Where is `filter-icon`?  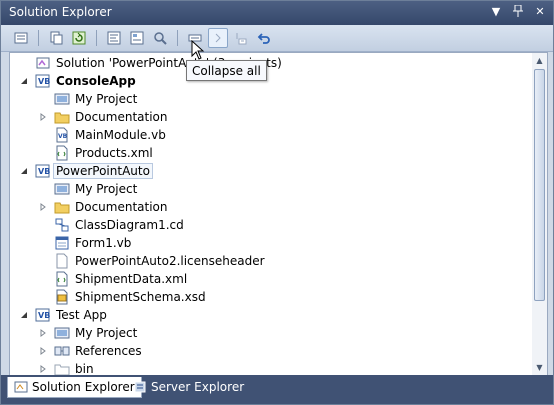
filter-icon is located at coordinates (241, 38).